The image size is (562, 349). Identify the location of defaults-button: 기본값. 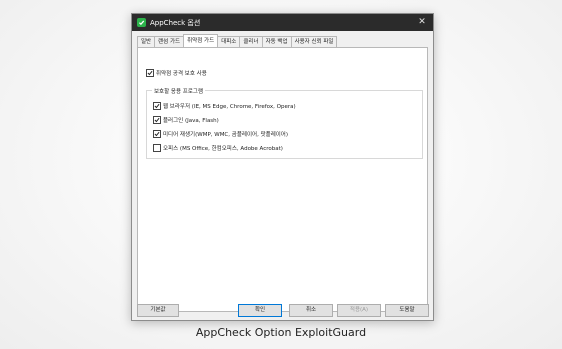
(158, 310).